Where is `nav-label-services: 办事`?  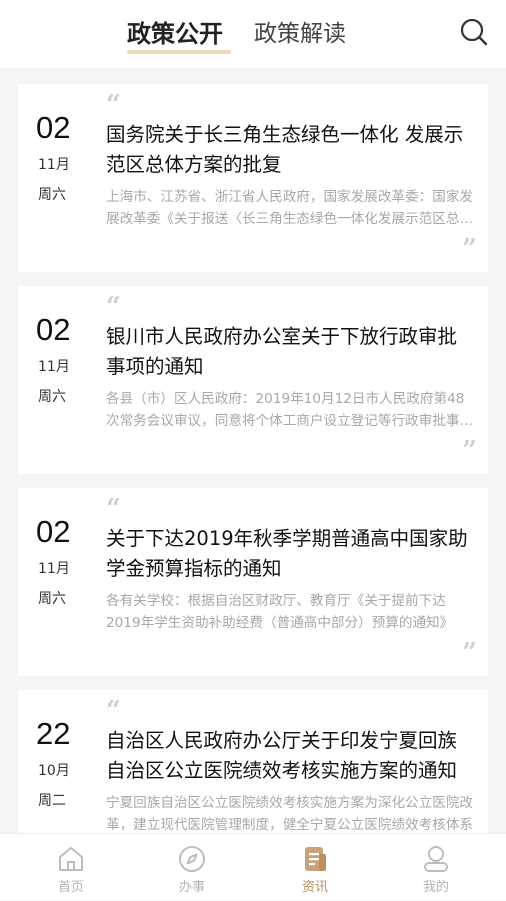
nav-label-services: 办事 is located at coordinates (191, 887).